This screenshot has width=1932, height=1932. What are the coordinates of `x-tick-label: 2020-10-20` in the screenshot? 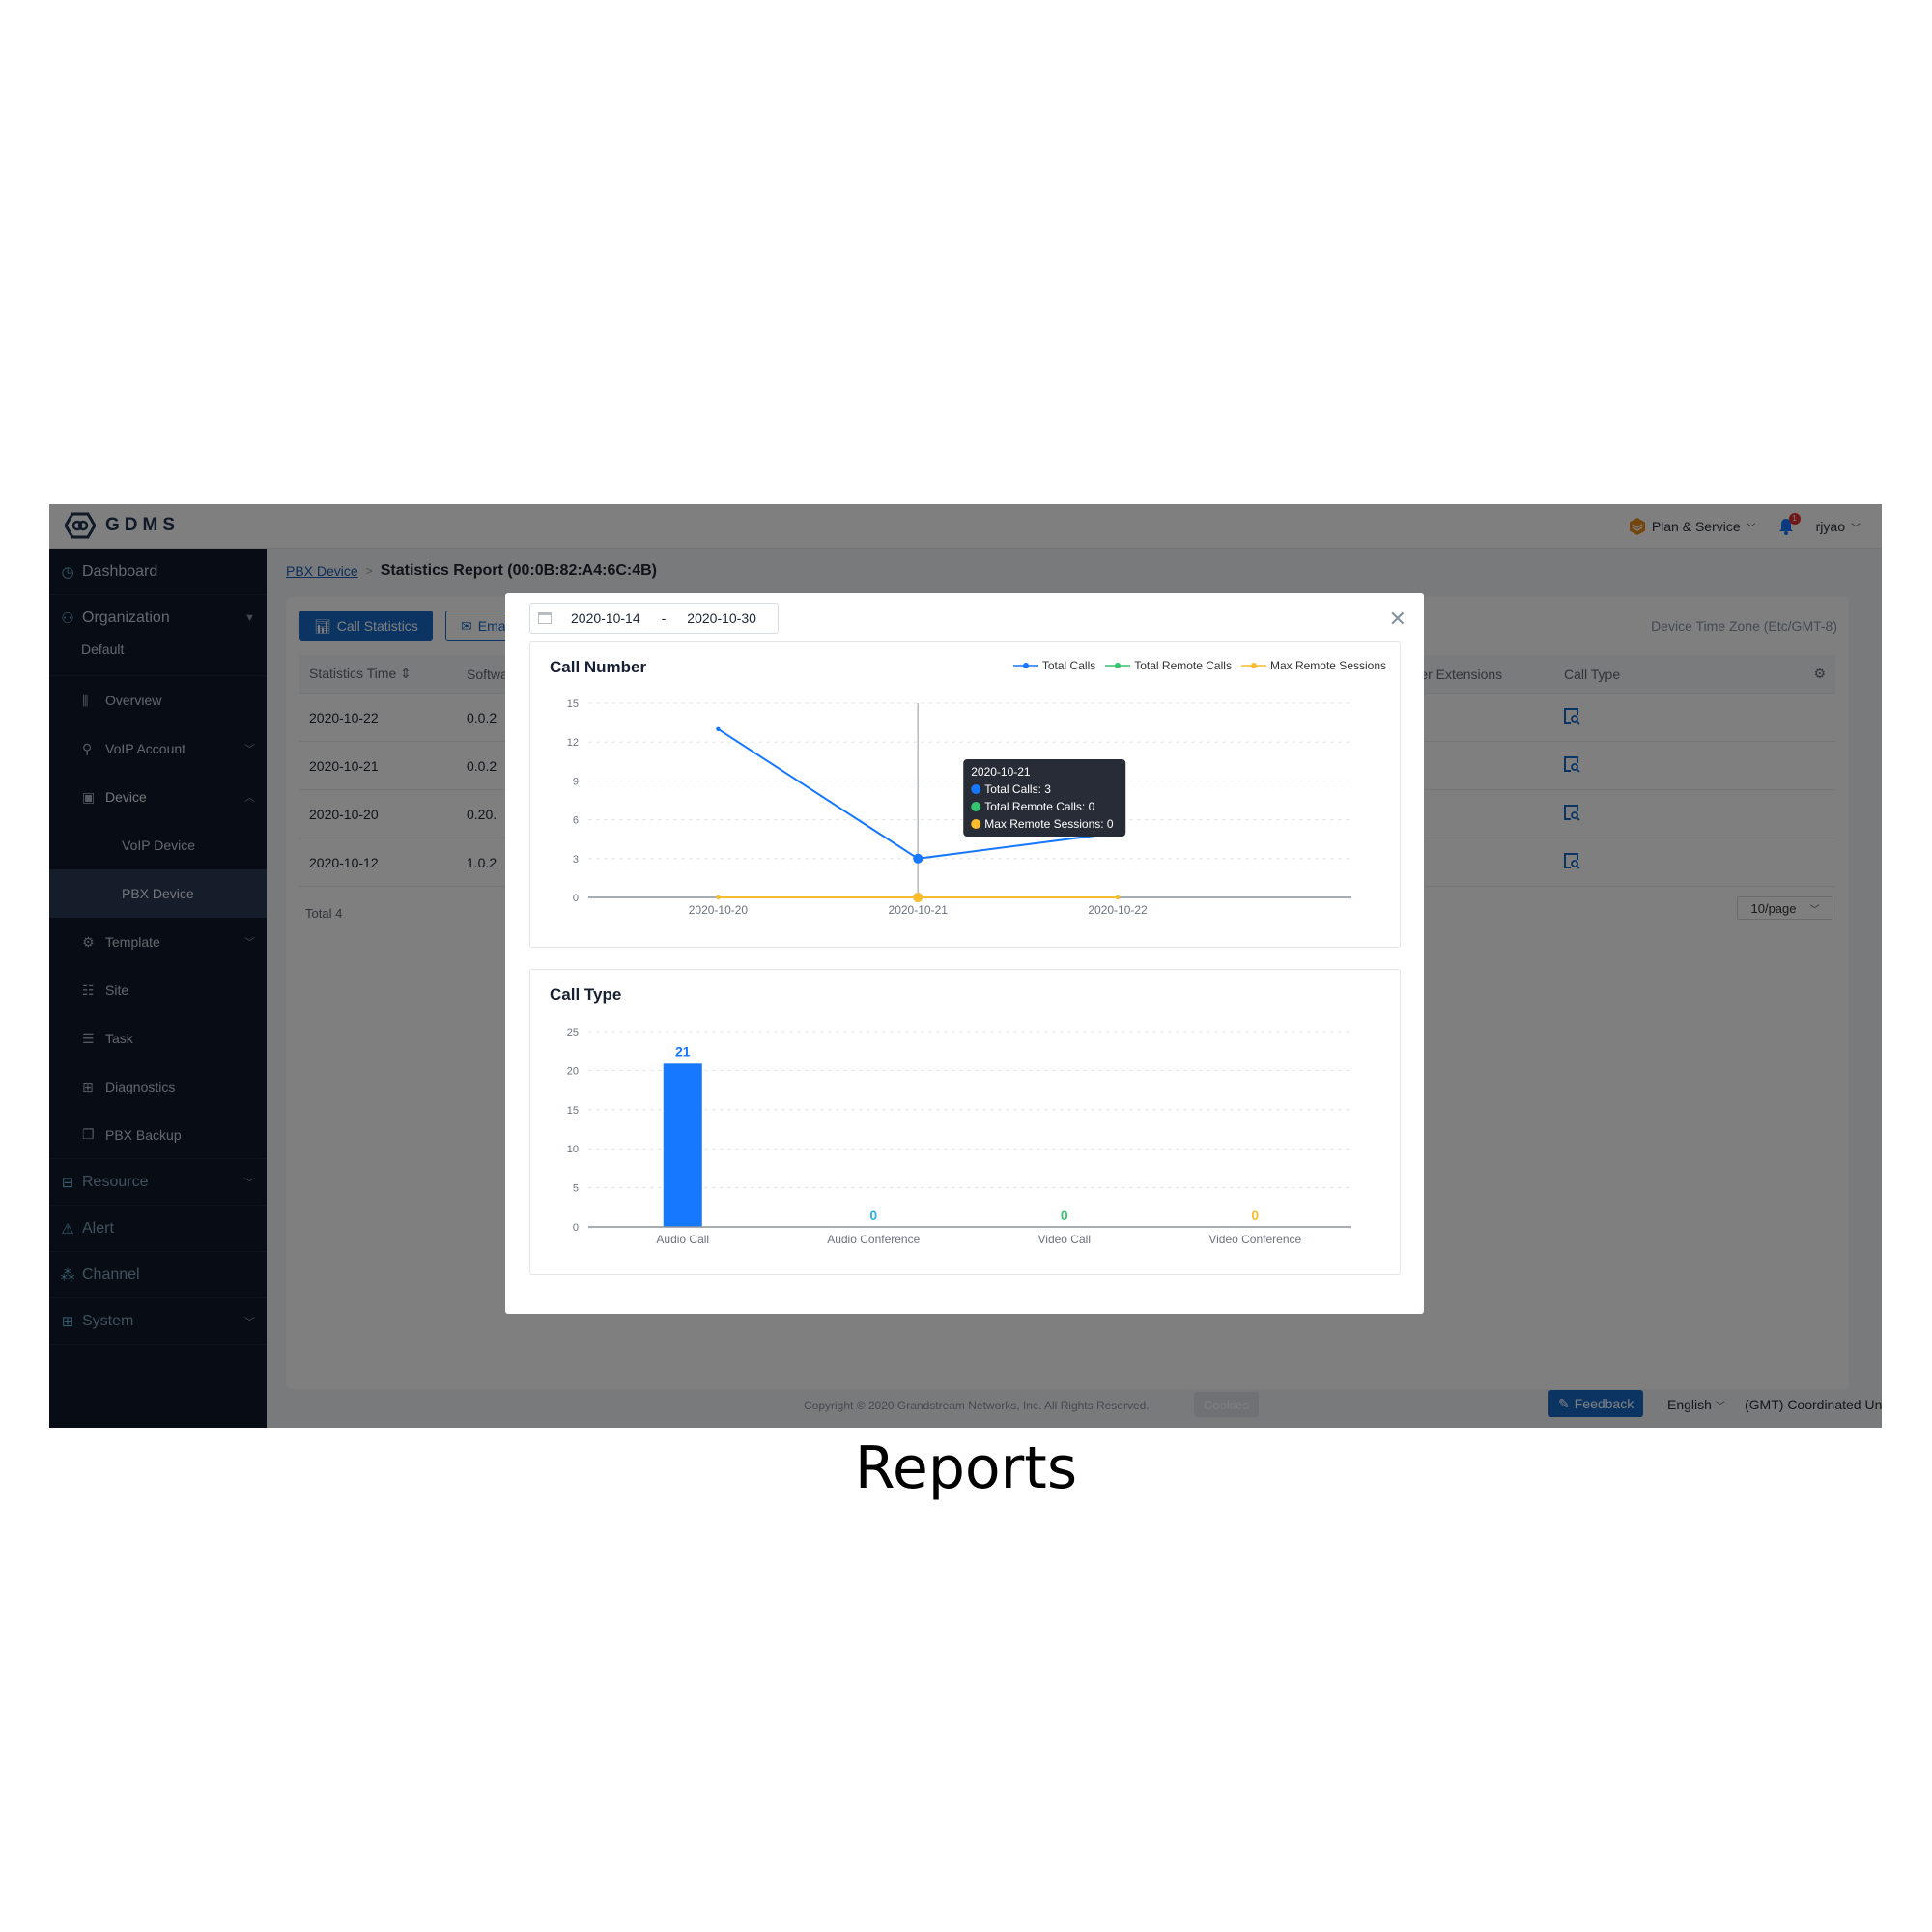 It's located at (719, 910).